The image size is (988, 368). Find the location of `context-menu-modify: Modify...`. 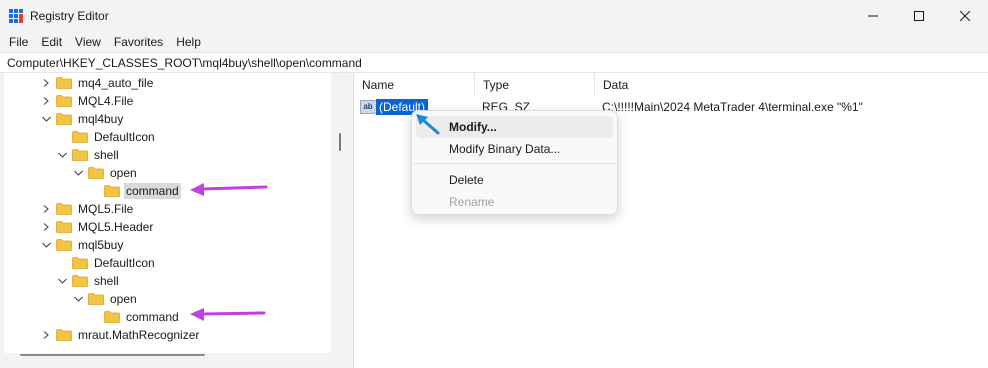

context-menu-modify: Modify... is located at coordinates (514, 127).